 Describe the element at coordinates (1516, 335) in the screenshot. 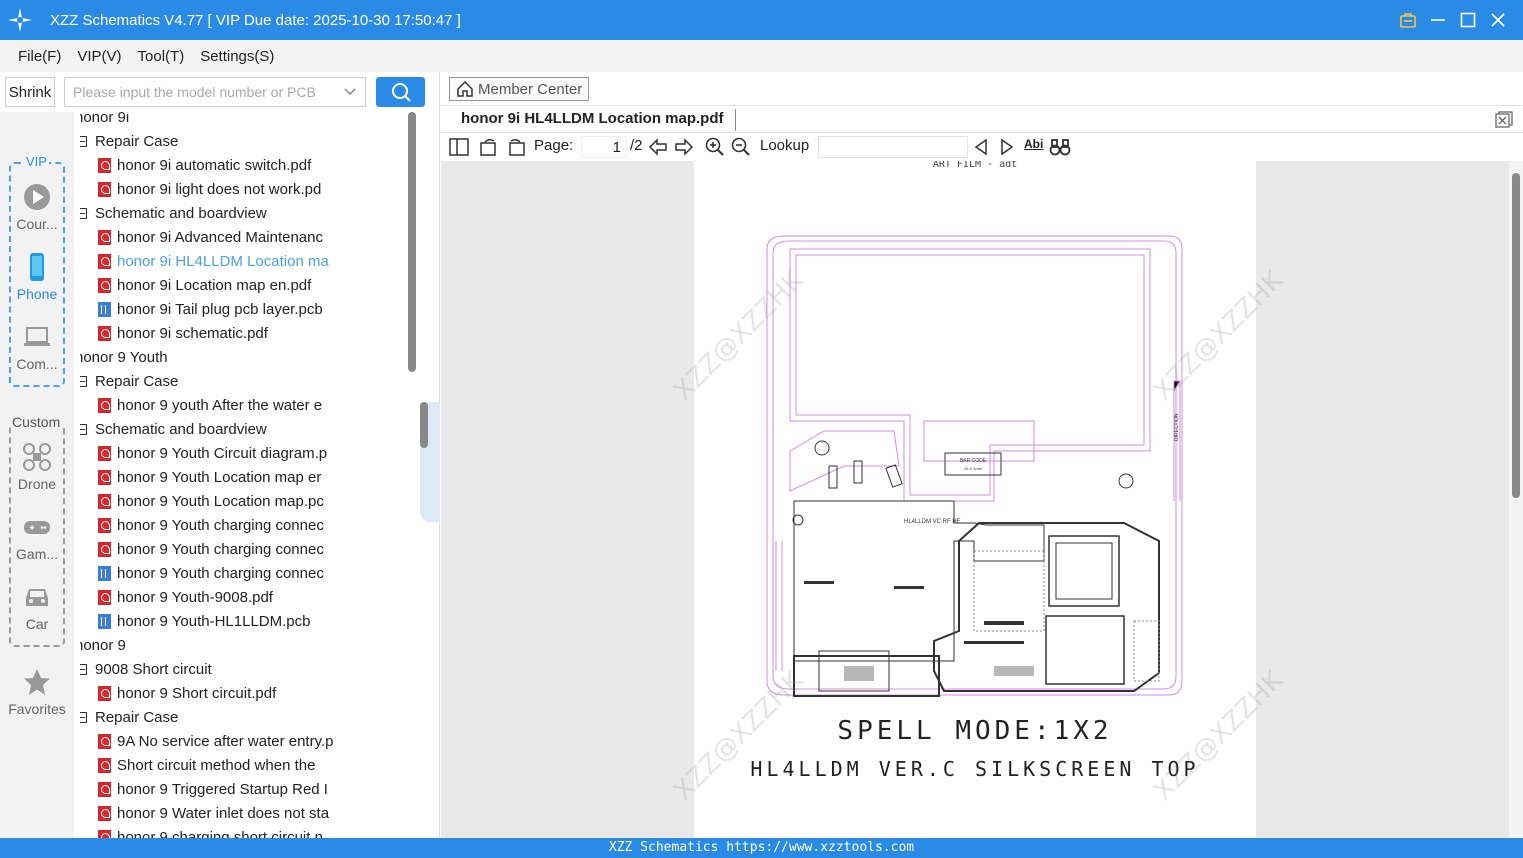

I see `viewer-scroll-thumb` at that location.